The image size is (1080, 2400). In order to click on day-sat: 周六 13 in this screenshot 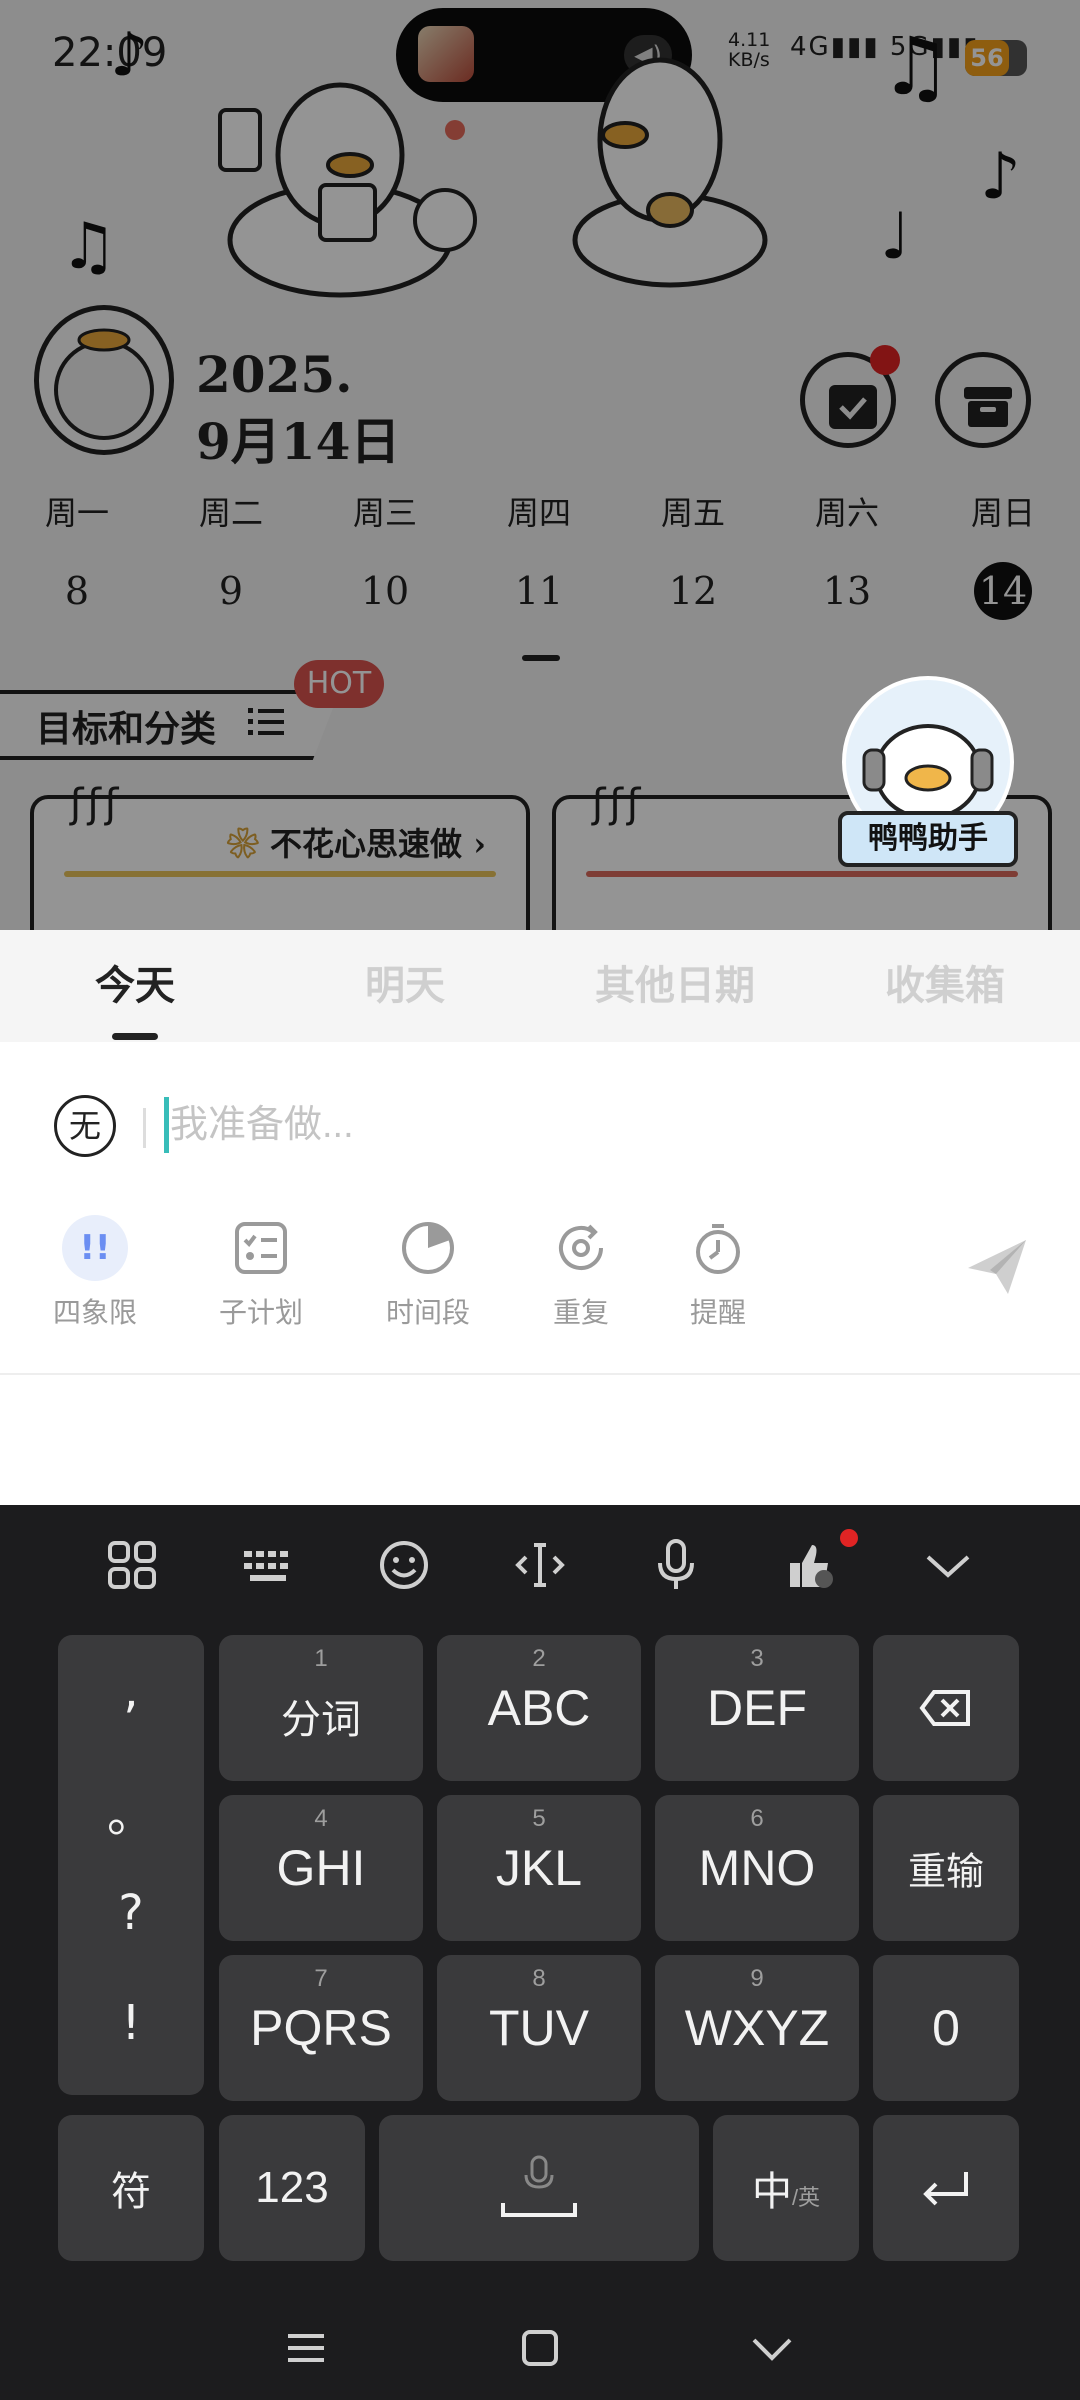, I will do `click(847, 554)`.